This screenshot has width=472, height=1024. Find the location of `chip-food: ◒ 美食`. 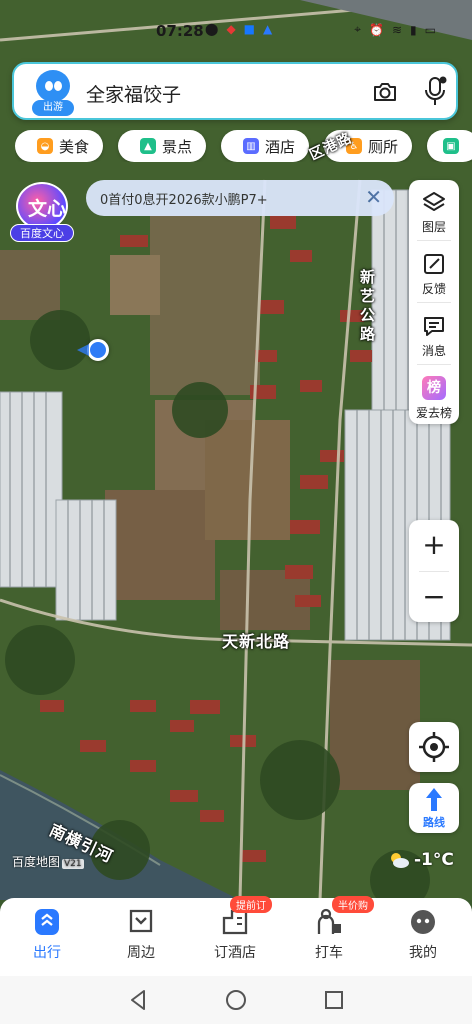

chip-food: ◒ 美食 is located at coordinates (59, 146).